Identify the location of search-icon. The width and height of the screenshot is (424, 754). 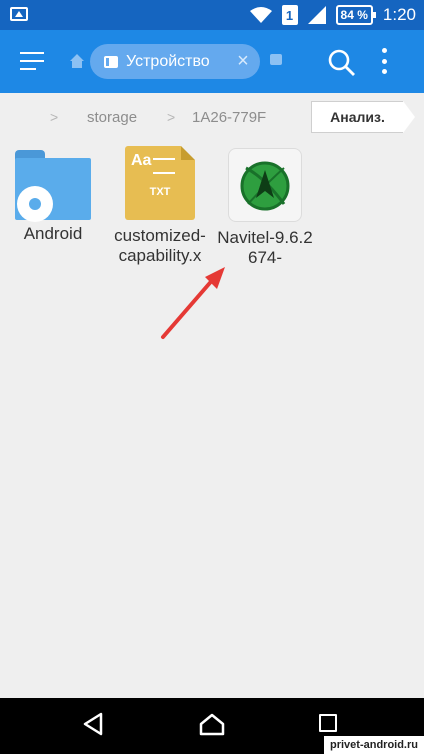
(341, 62).